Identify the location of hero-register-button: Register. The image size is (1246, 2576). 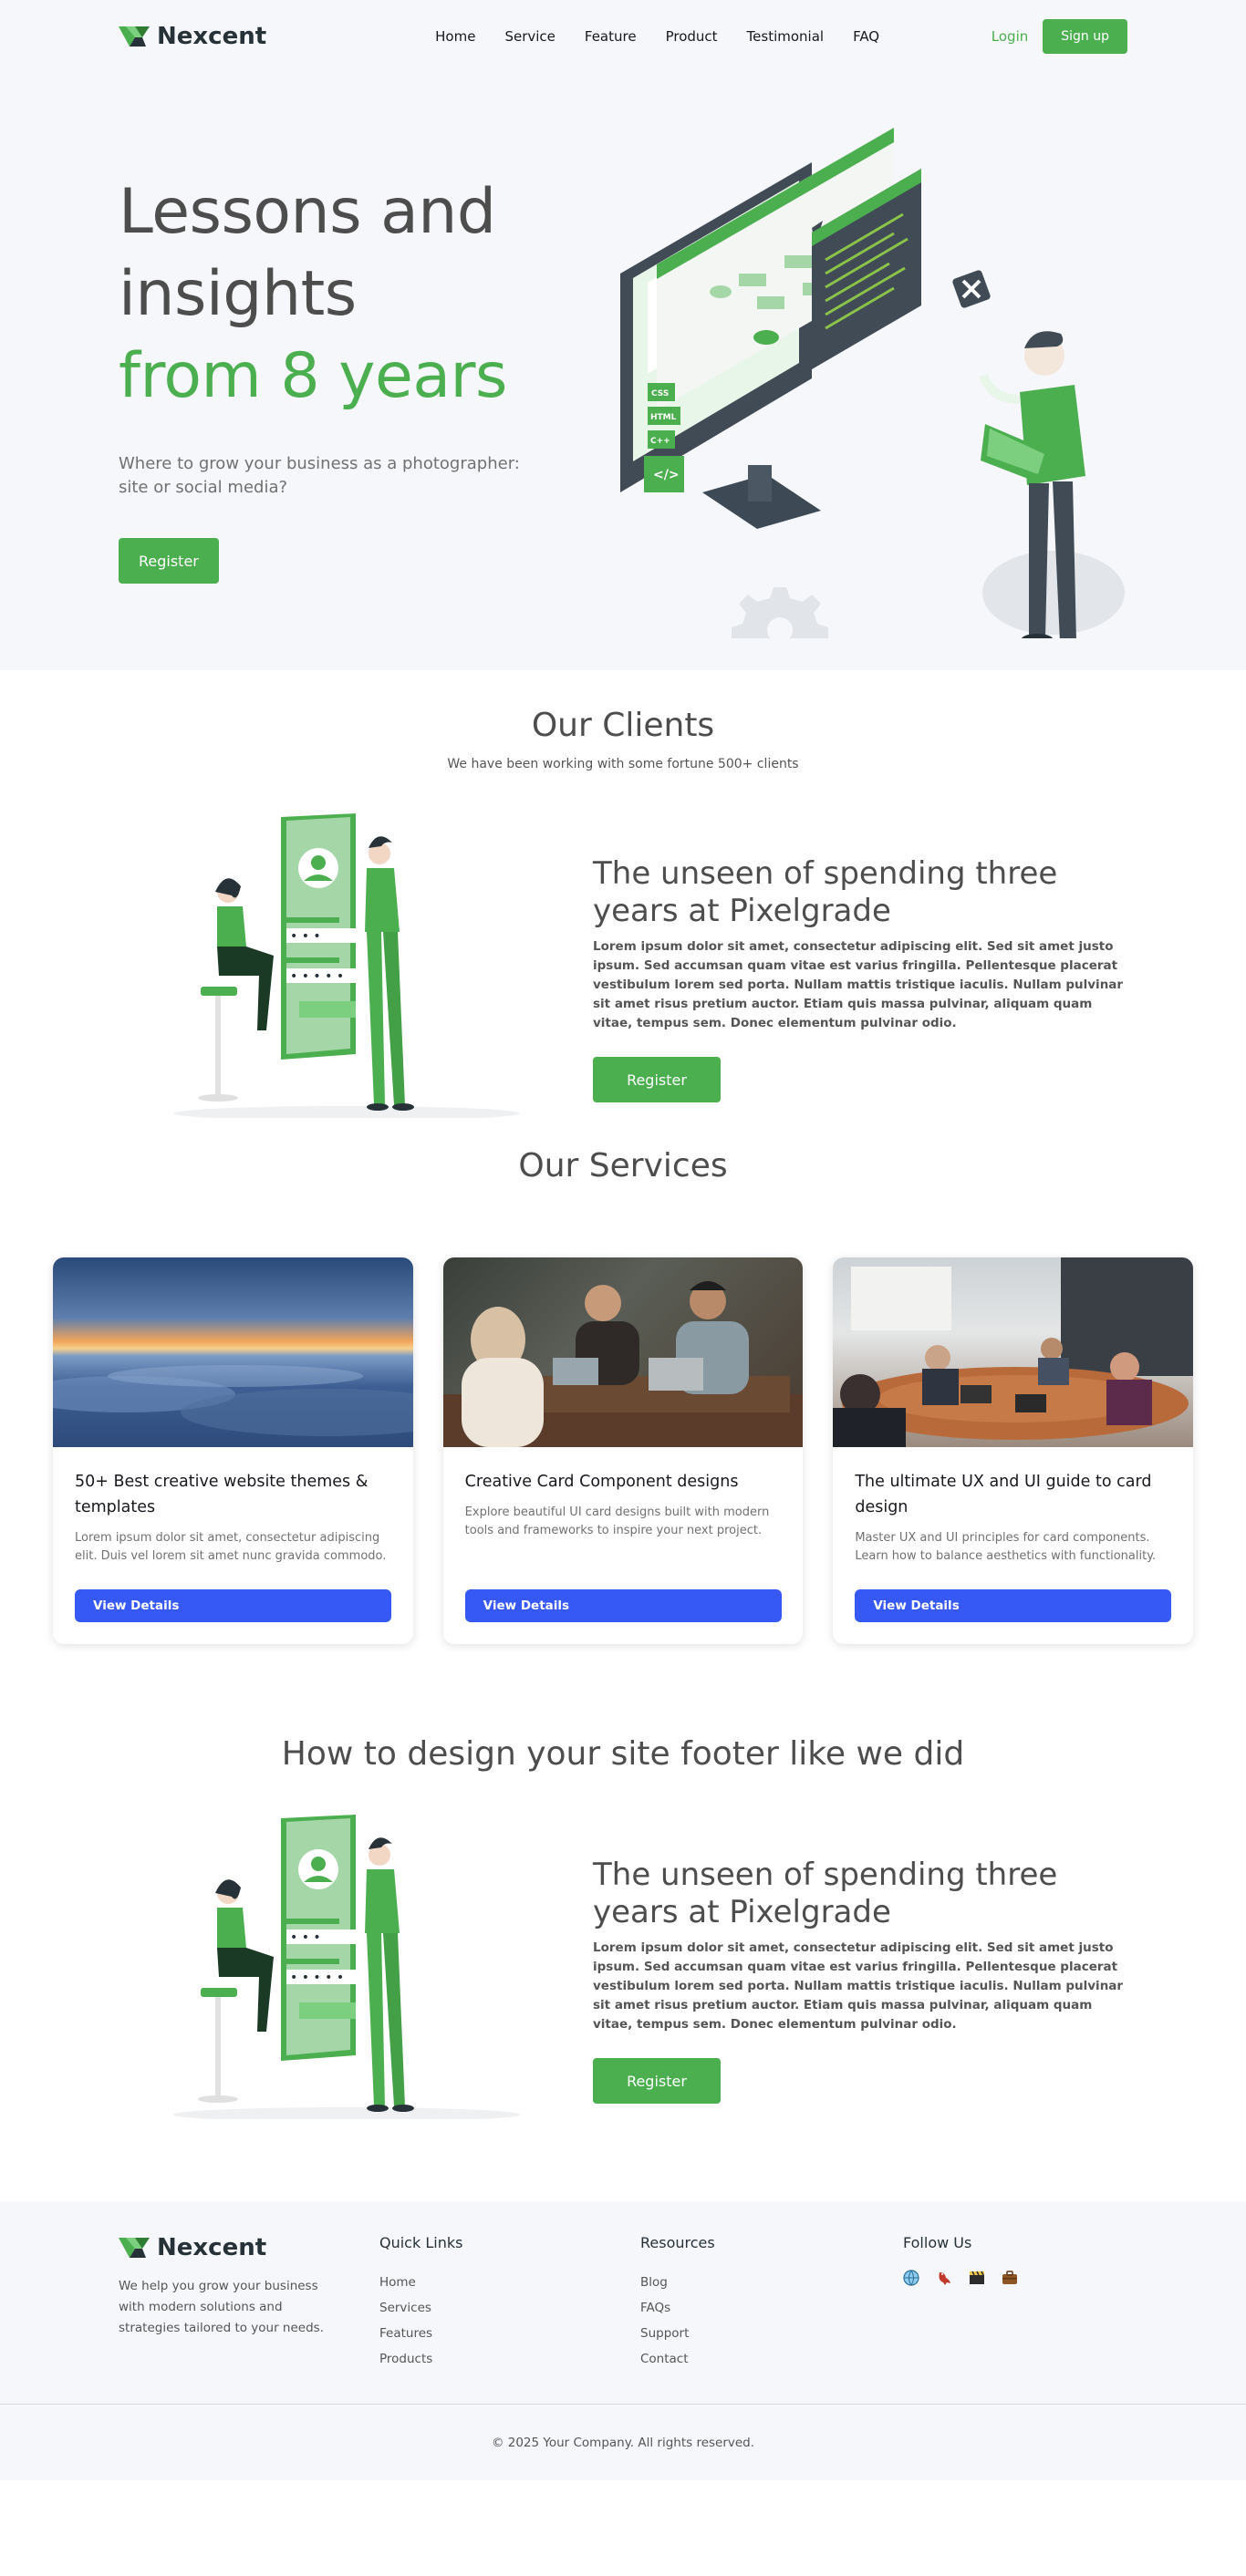
(169, 561).